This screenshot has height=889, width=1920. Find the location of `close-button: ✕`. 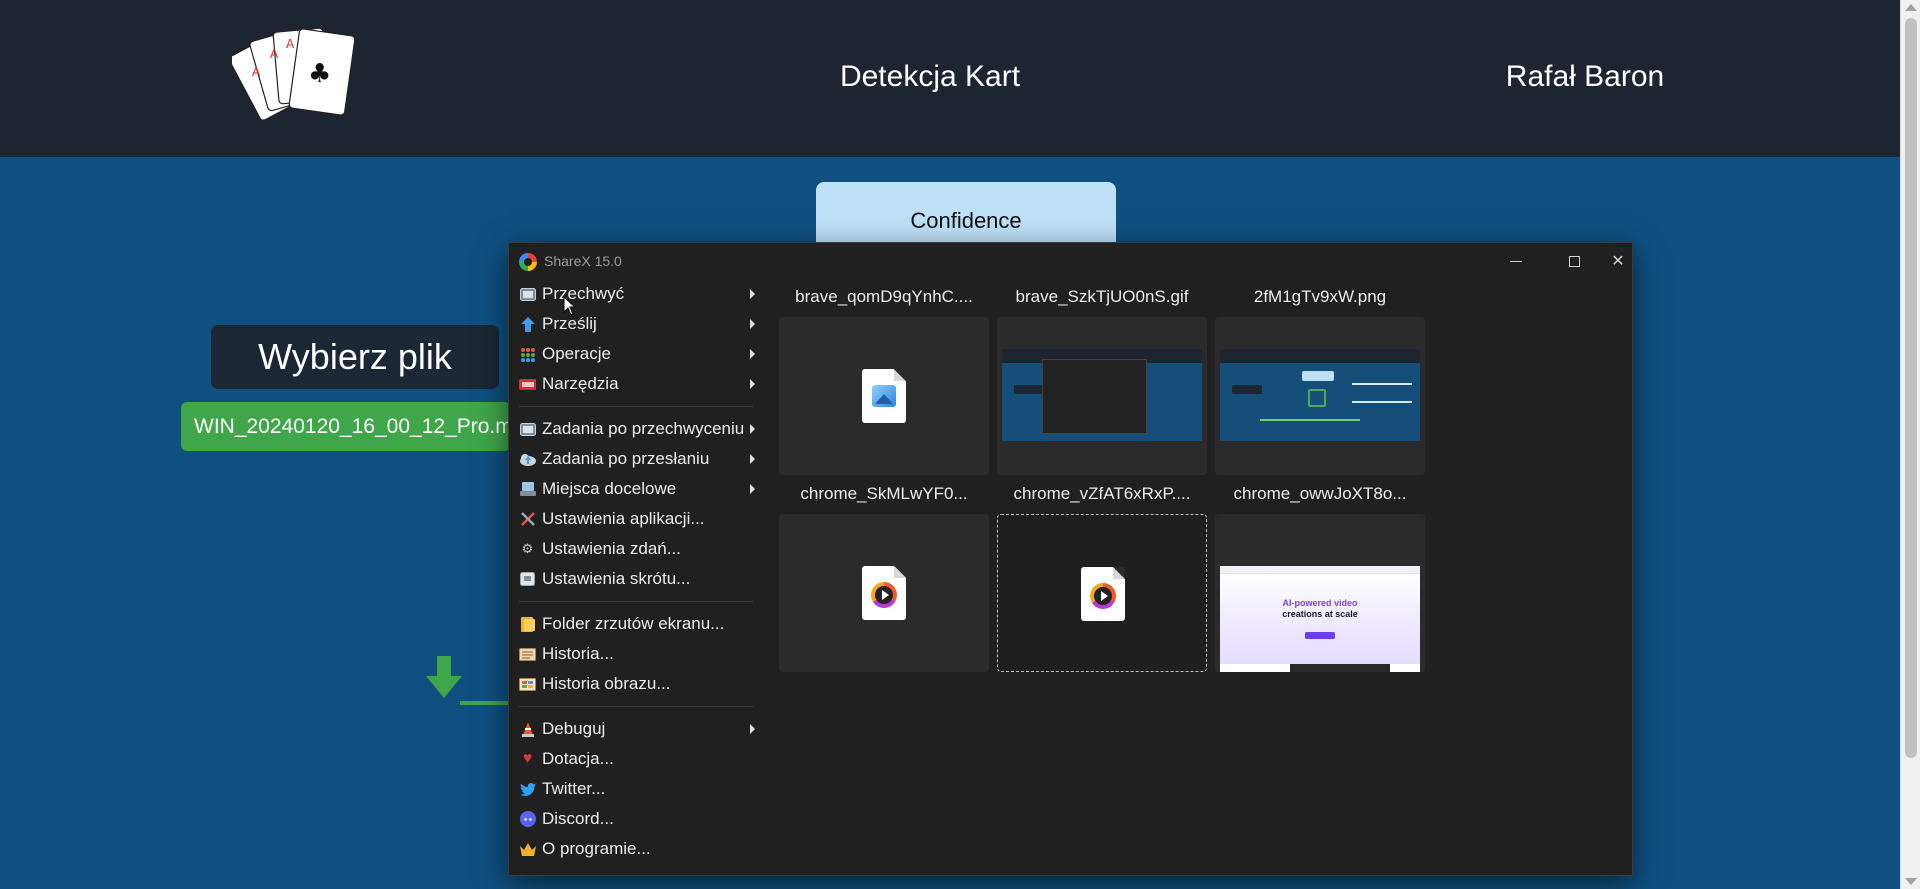

close-button: ✕ is located at coordinates (1618, 261).